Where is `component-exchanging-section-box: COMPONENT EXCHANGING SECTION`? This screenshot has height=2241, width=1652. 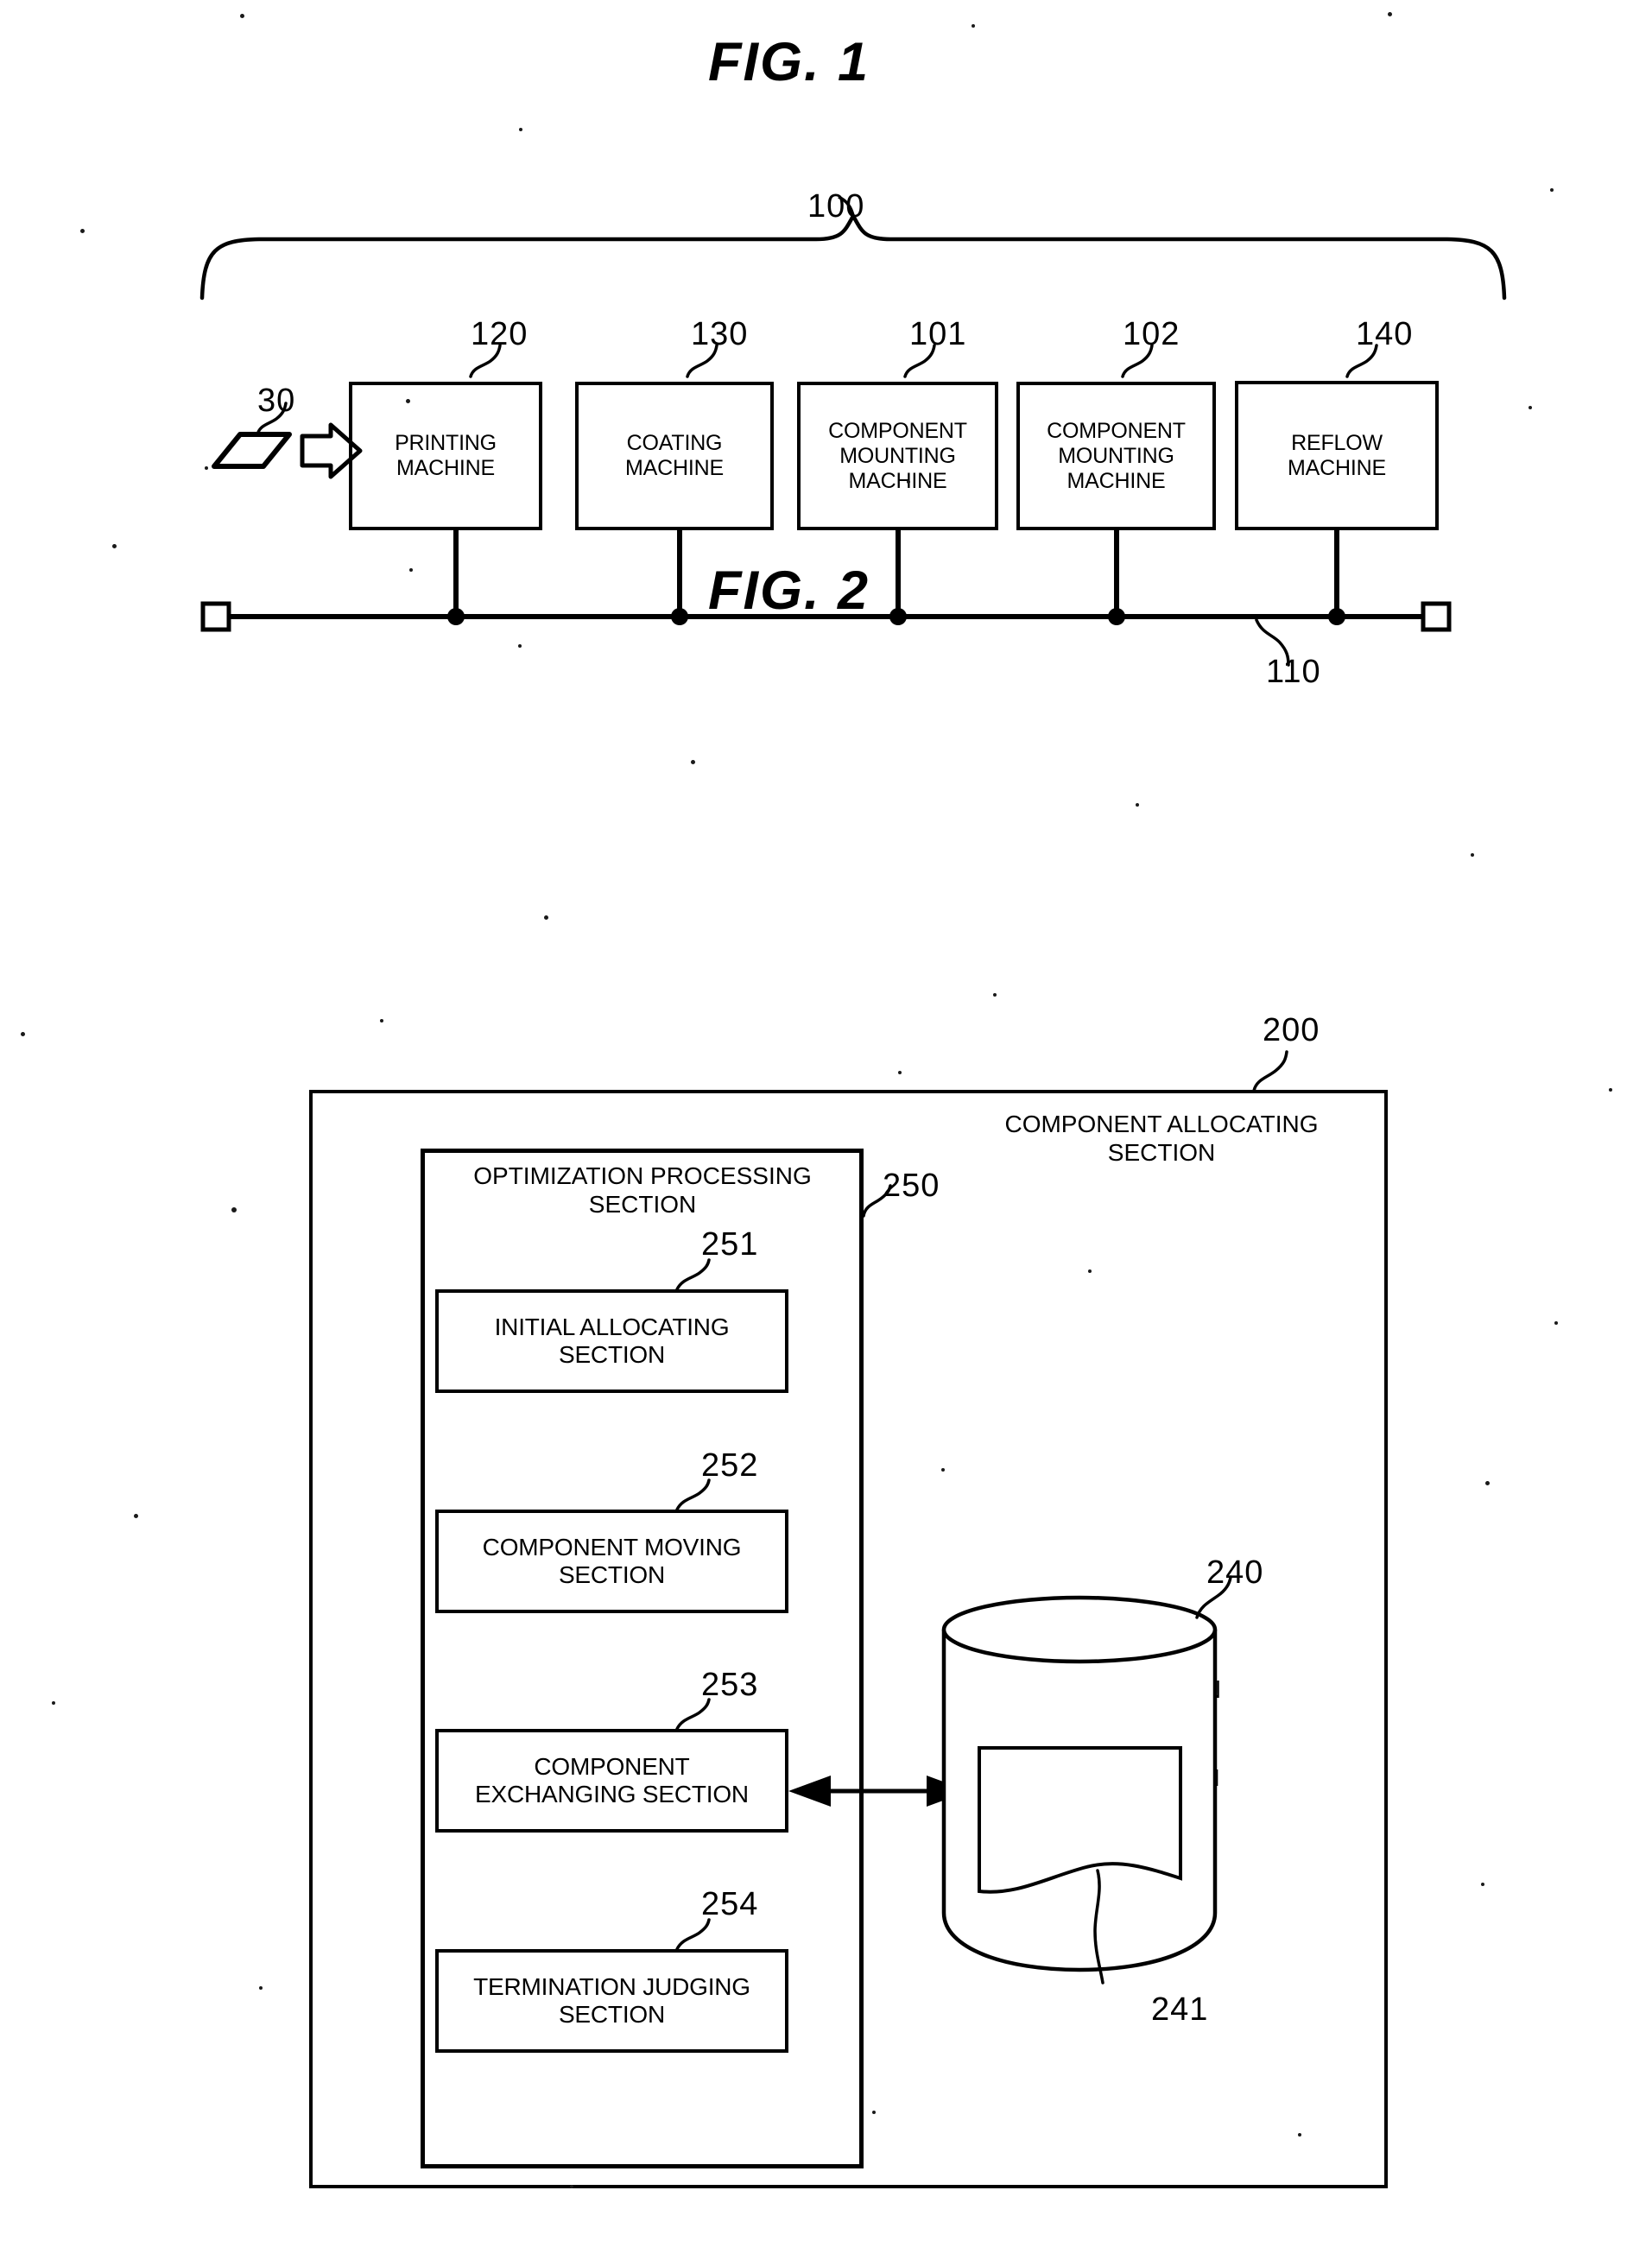
component-exchanging-section-box: COMPONENT EXCHANGING SECTION is located at coordinates (611, 1781).